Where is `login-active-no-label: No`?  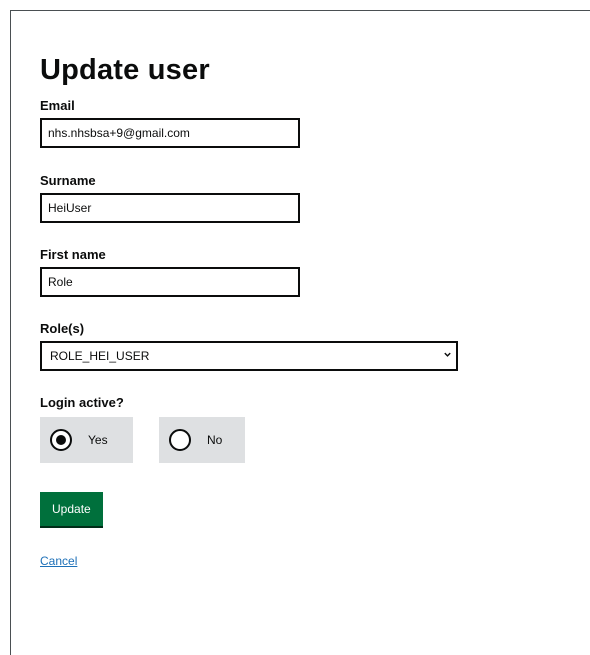
login-active-no-label: No is located at coordinates (215, 440).